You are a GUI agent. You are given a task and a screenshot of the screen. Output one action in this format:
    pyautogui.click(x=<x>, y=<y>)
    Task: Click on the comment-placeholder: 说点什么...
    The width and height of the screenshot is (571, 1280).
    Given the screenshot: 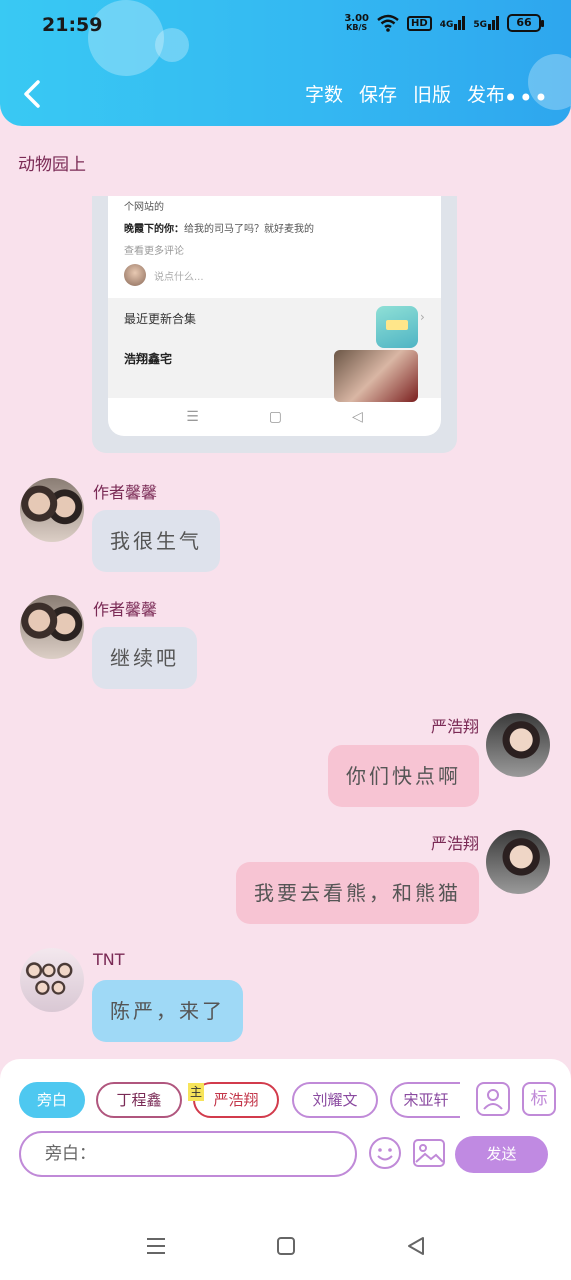 What is the action you would take?
    pyautogui.click(x=179, y=277)
    